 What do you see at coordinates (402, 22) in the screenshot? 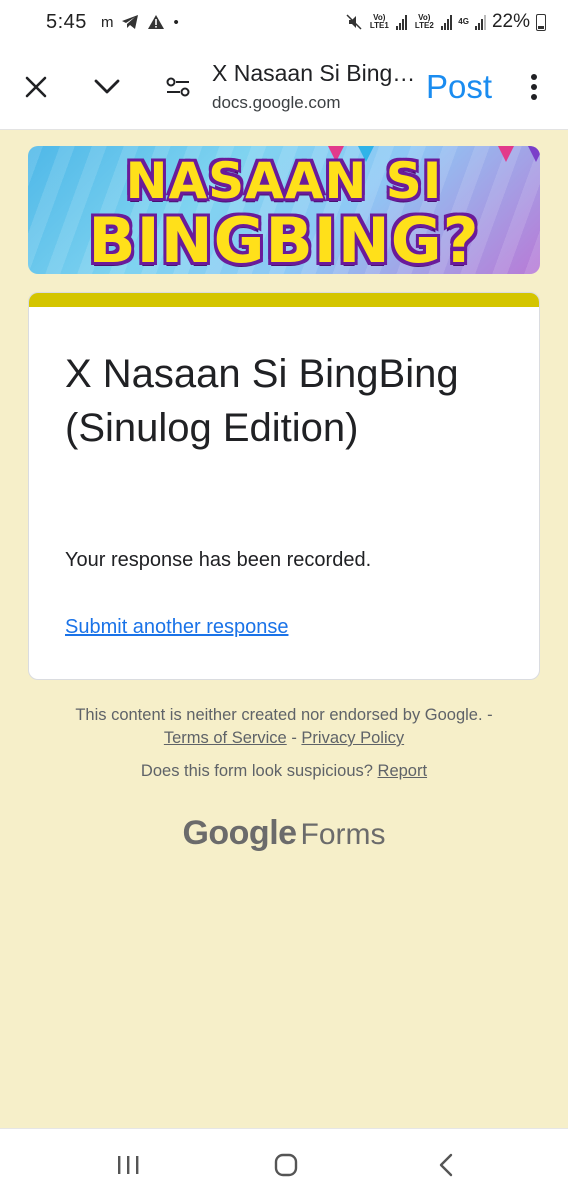
I see `signal-1-icon` at bounding box center [402, 22].